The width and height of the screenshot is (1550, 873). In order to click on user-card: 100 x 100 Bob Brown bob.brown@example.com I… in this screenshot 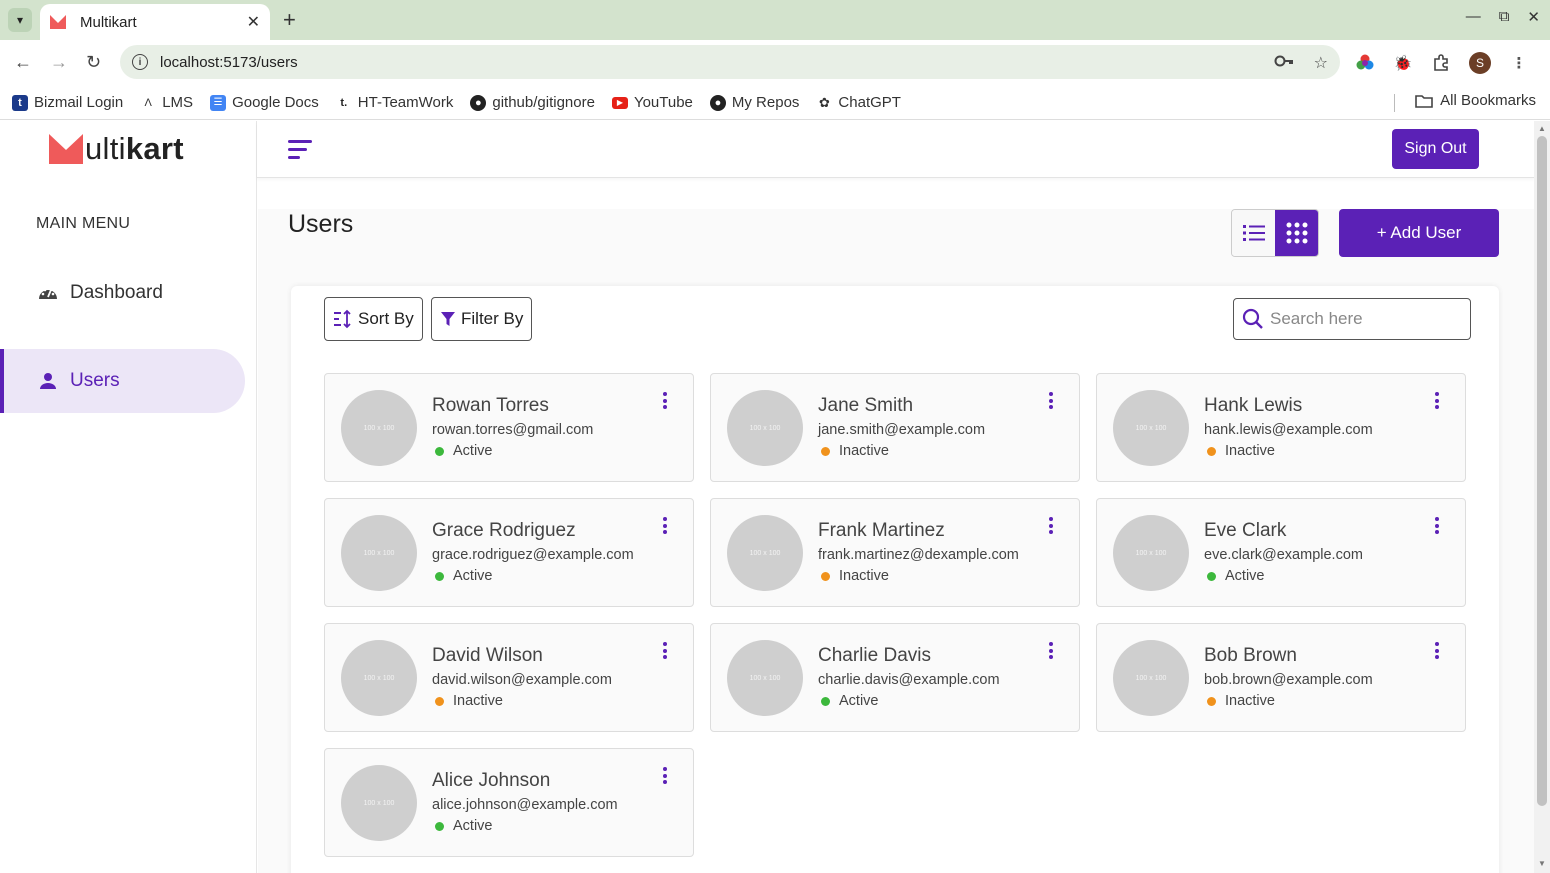, I will do `click(1281, 677)`.